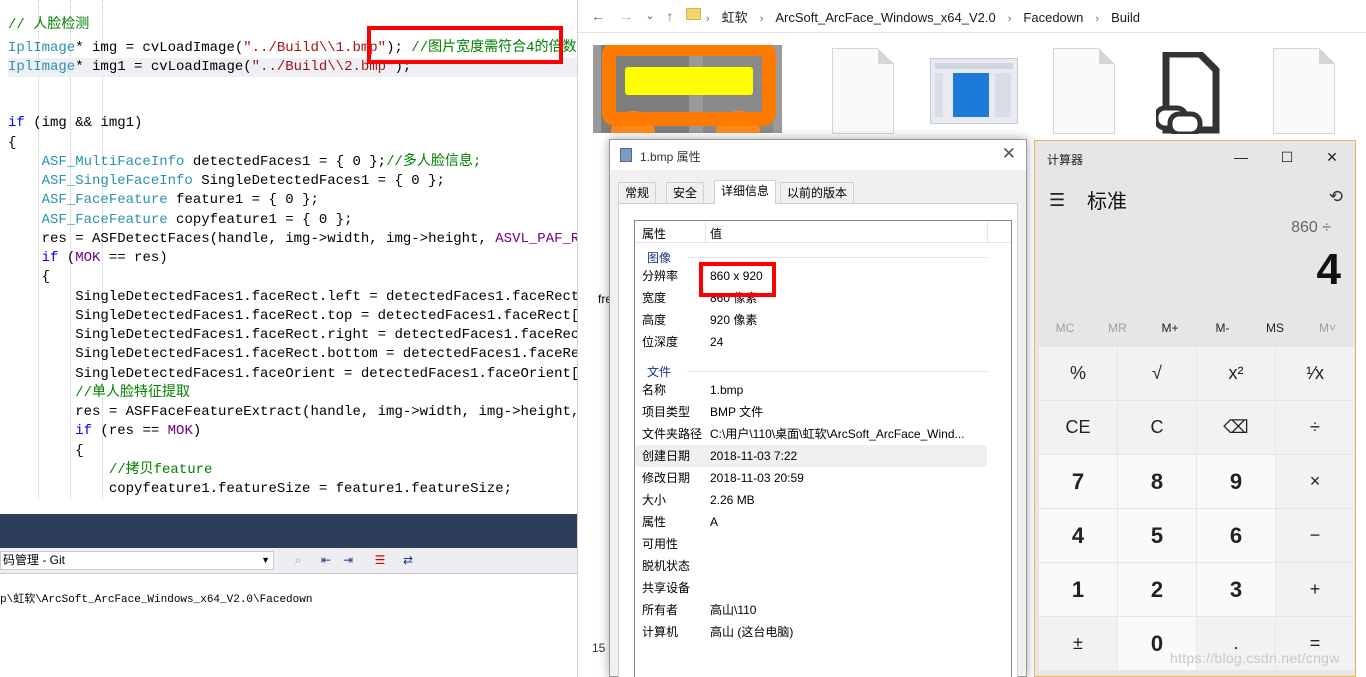 Image resolution: width=1366 pixels, height=677 pixels. What do you see at coordinates (137, 560) in the screenshot?
I see `source-control-combo: 码管理 - Git ▼` at bounding box center [137, 560].